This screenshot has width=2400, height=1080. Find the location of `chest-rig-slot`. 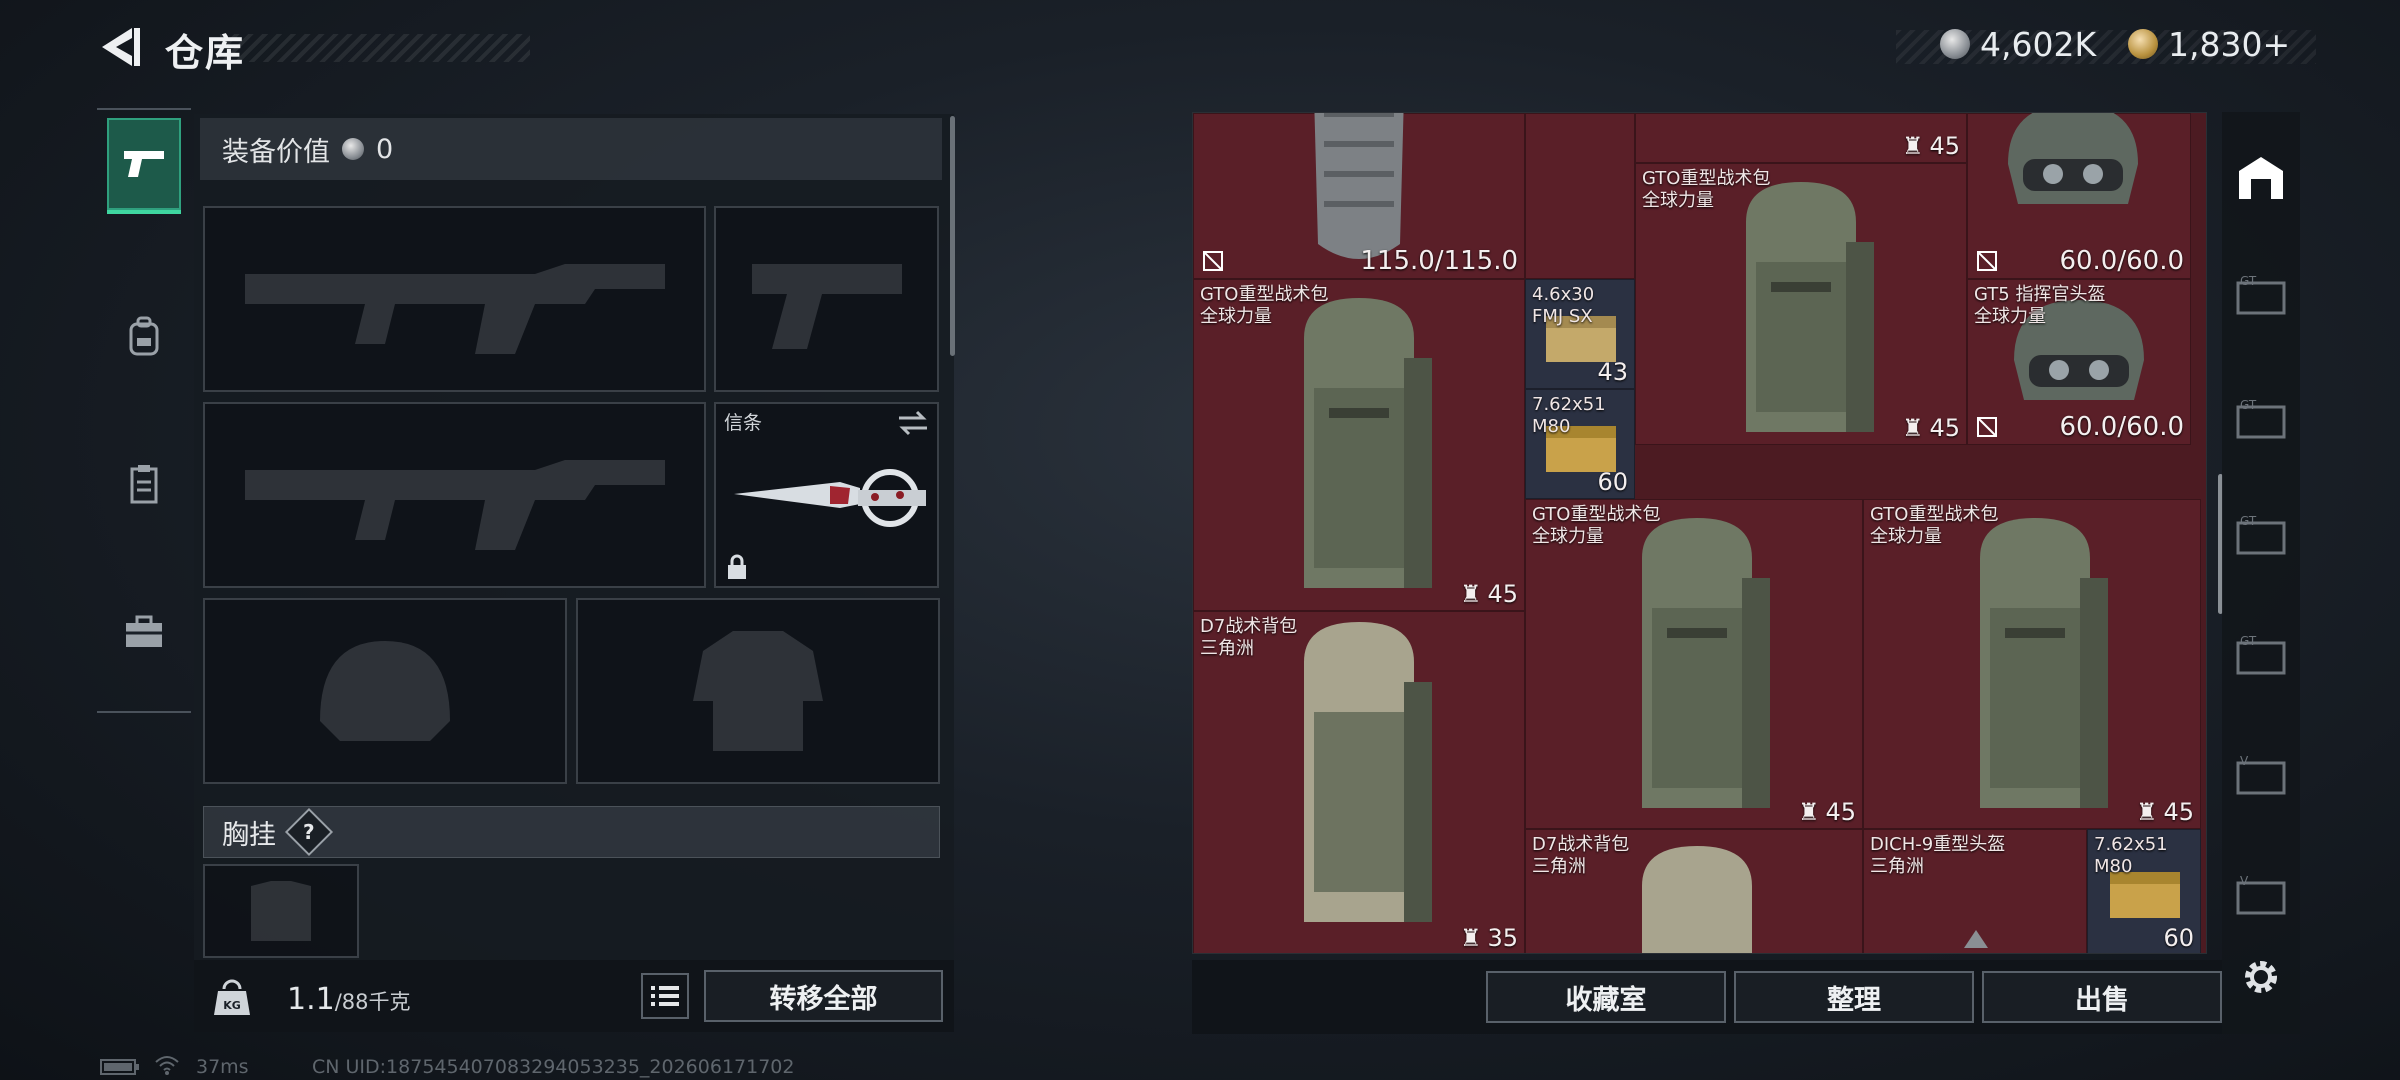

chest-rig-slot is located at coordinates (281, 911).